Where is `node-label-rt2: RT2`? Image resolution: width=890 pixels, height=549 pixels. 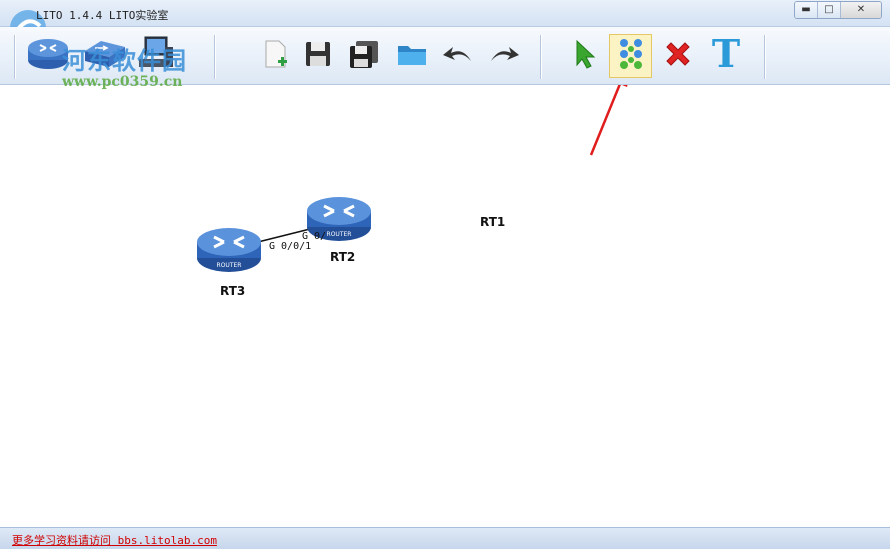
node-label-rt2: RT2 is located at coordinates (342, 257).